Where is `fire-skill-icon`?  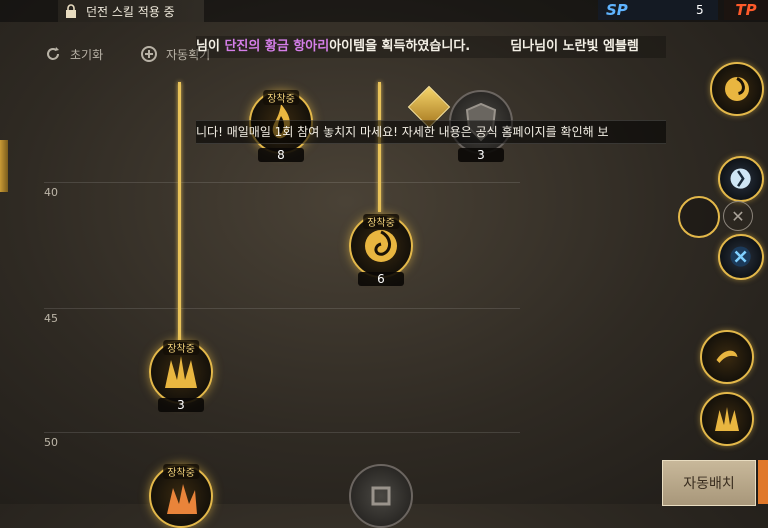 fire-skill-icon is located at coordinates (182, 499).